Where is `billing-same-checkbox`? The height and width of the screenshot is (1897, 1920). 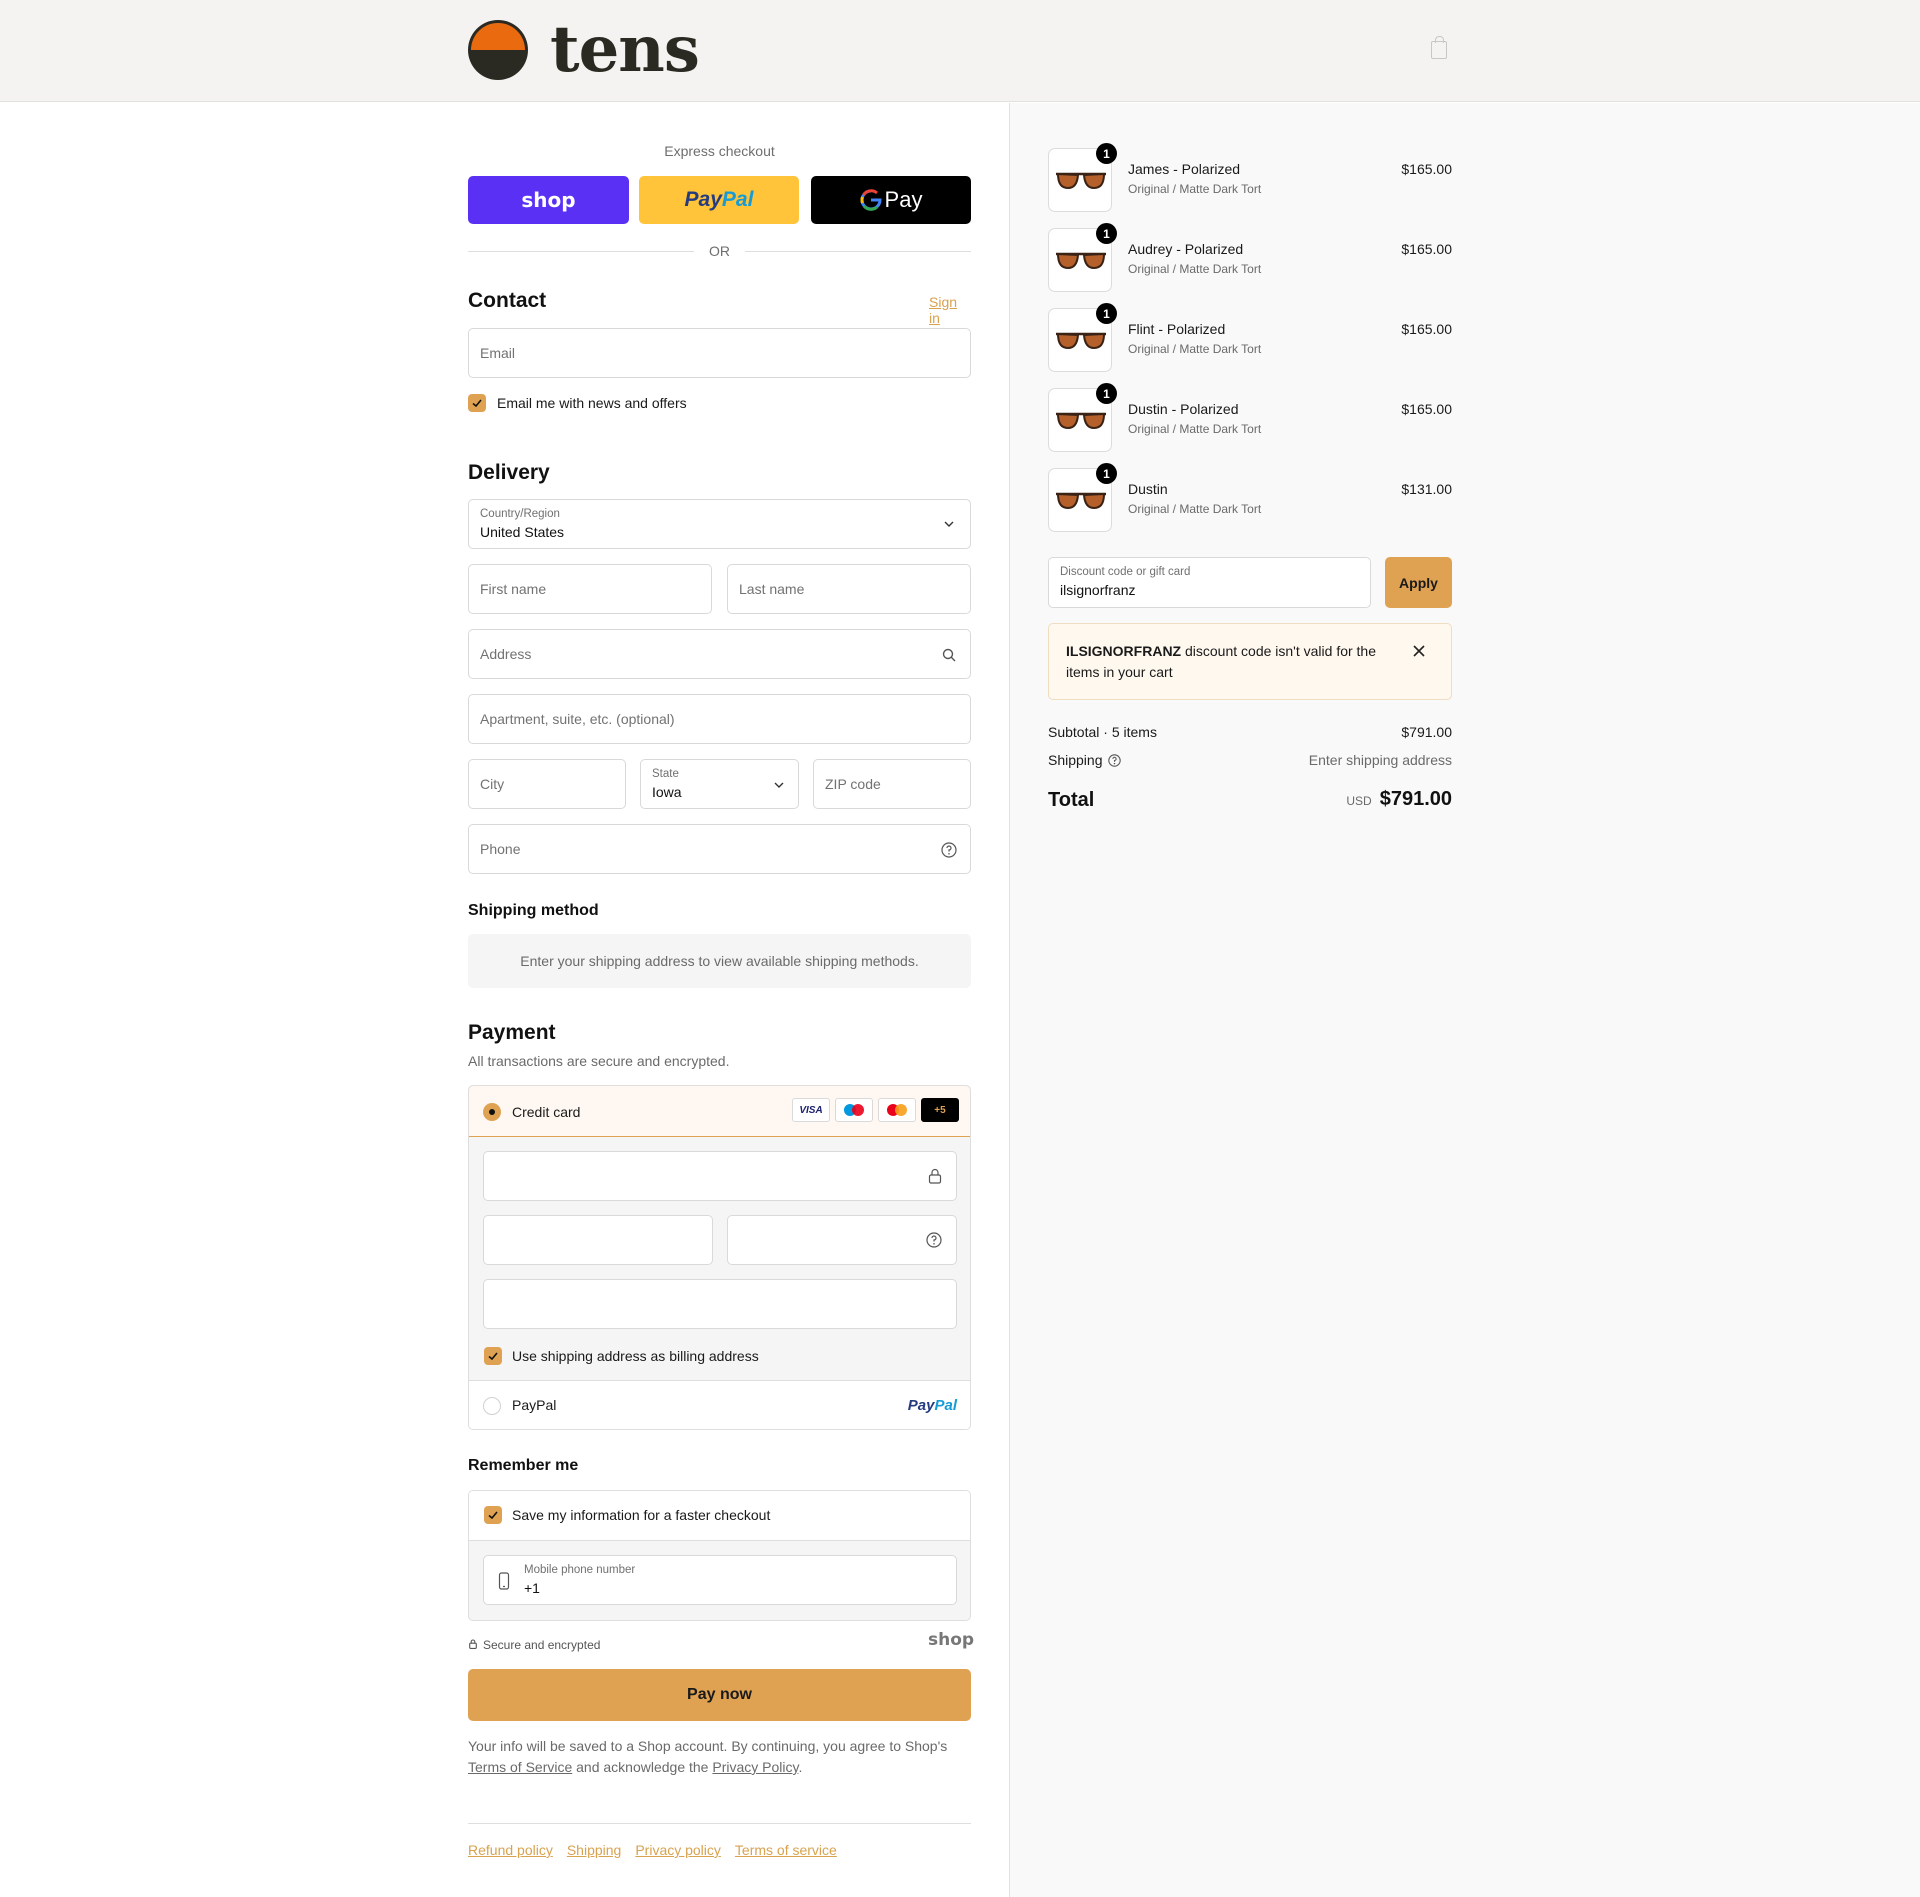 billing-same-checkbox is located at coordinates (493, 1356).